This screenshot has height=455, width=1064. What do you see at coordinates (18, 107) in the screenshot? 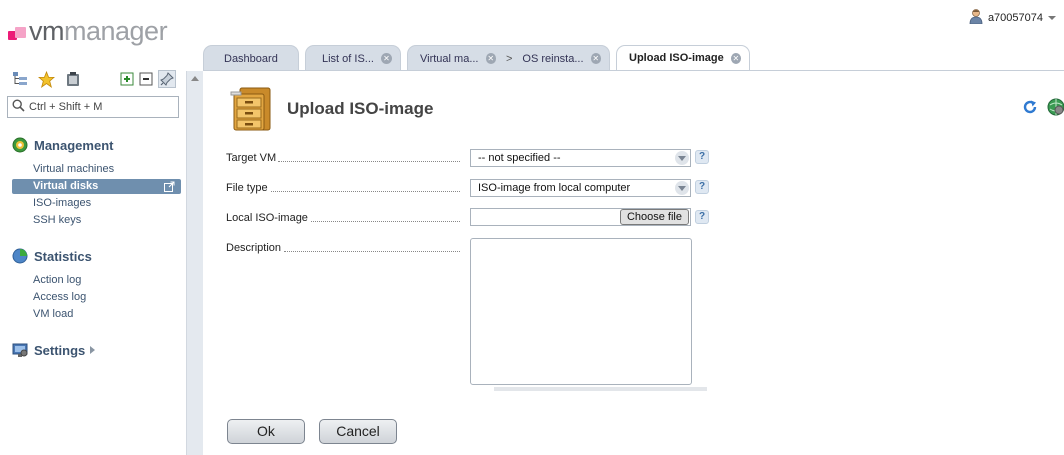
I see `search-icon` at bounding box center [18, 107].